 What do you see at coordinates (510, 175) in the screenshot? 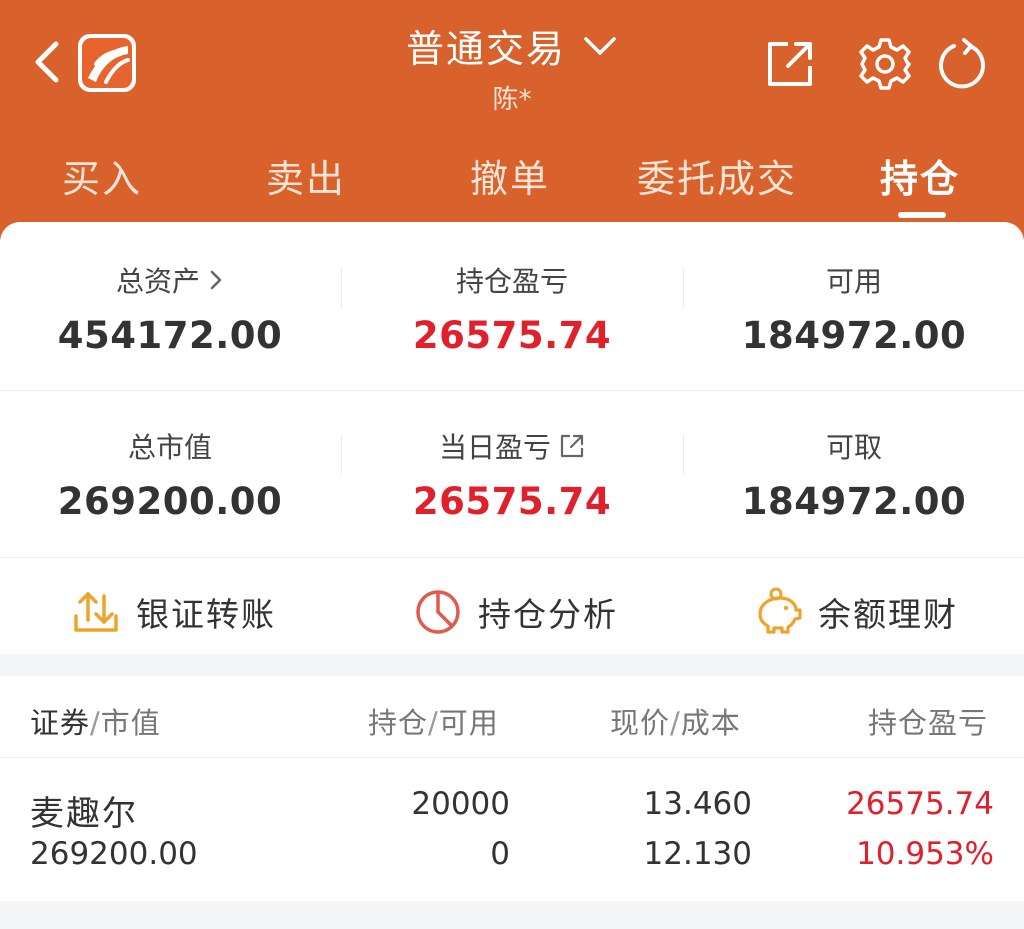
I see `tab-cancel: 撤单` at bounding box center [510, 175].